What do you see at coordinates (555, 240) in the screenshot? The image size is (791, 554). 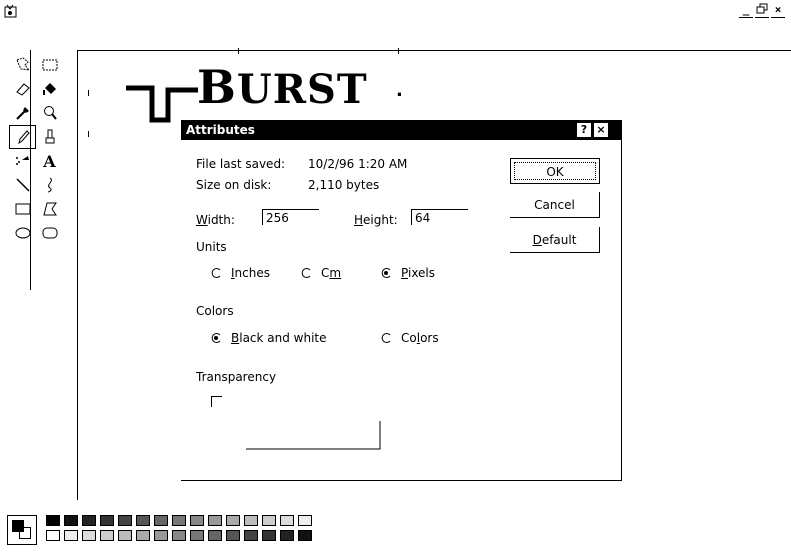 I see `default-button: Default` at bounding box center [555, 240].